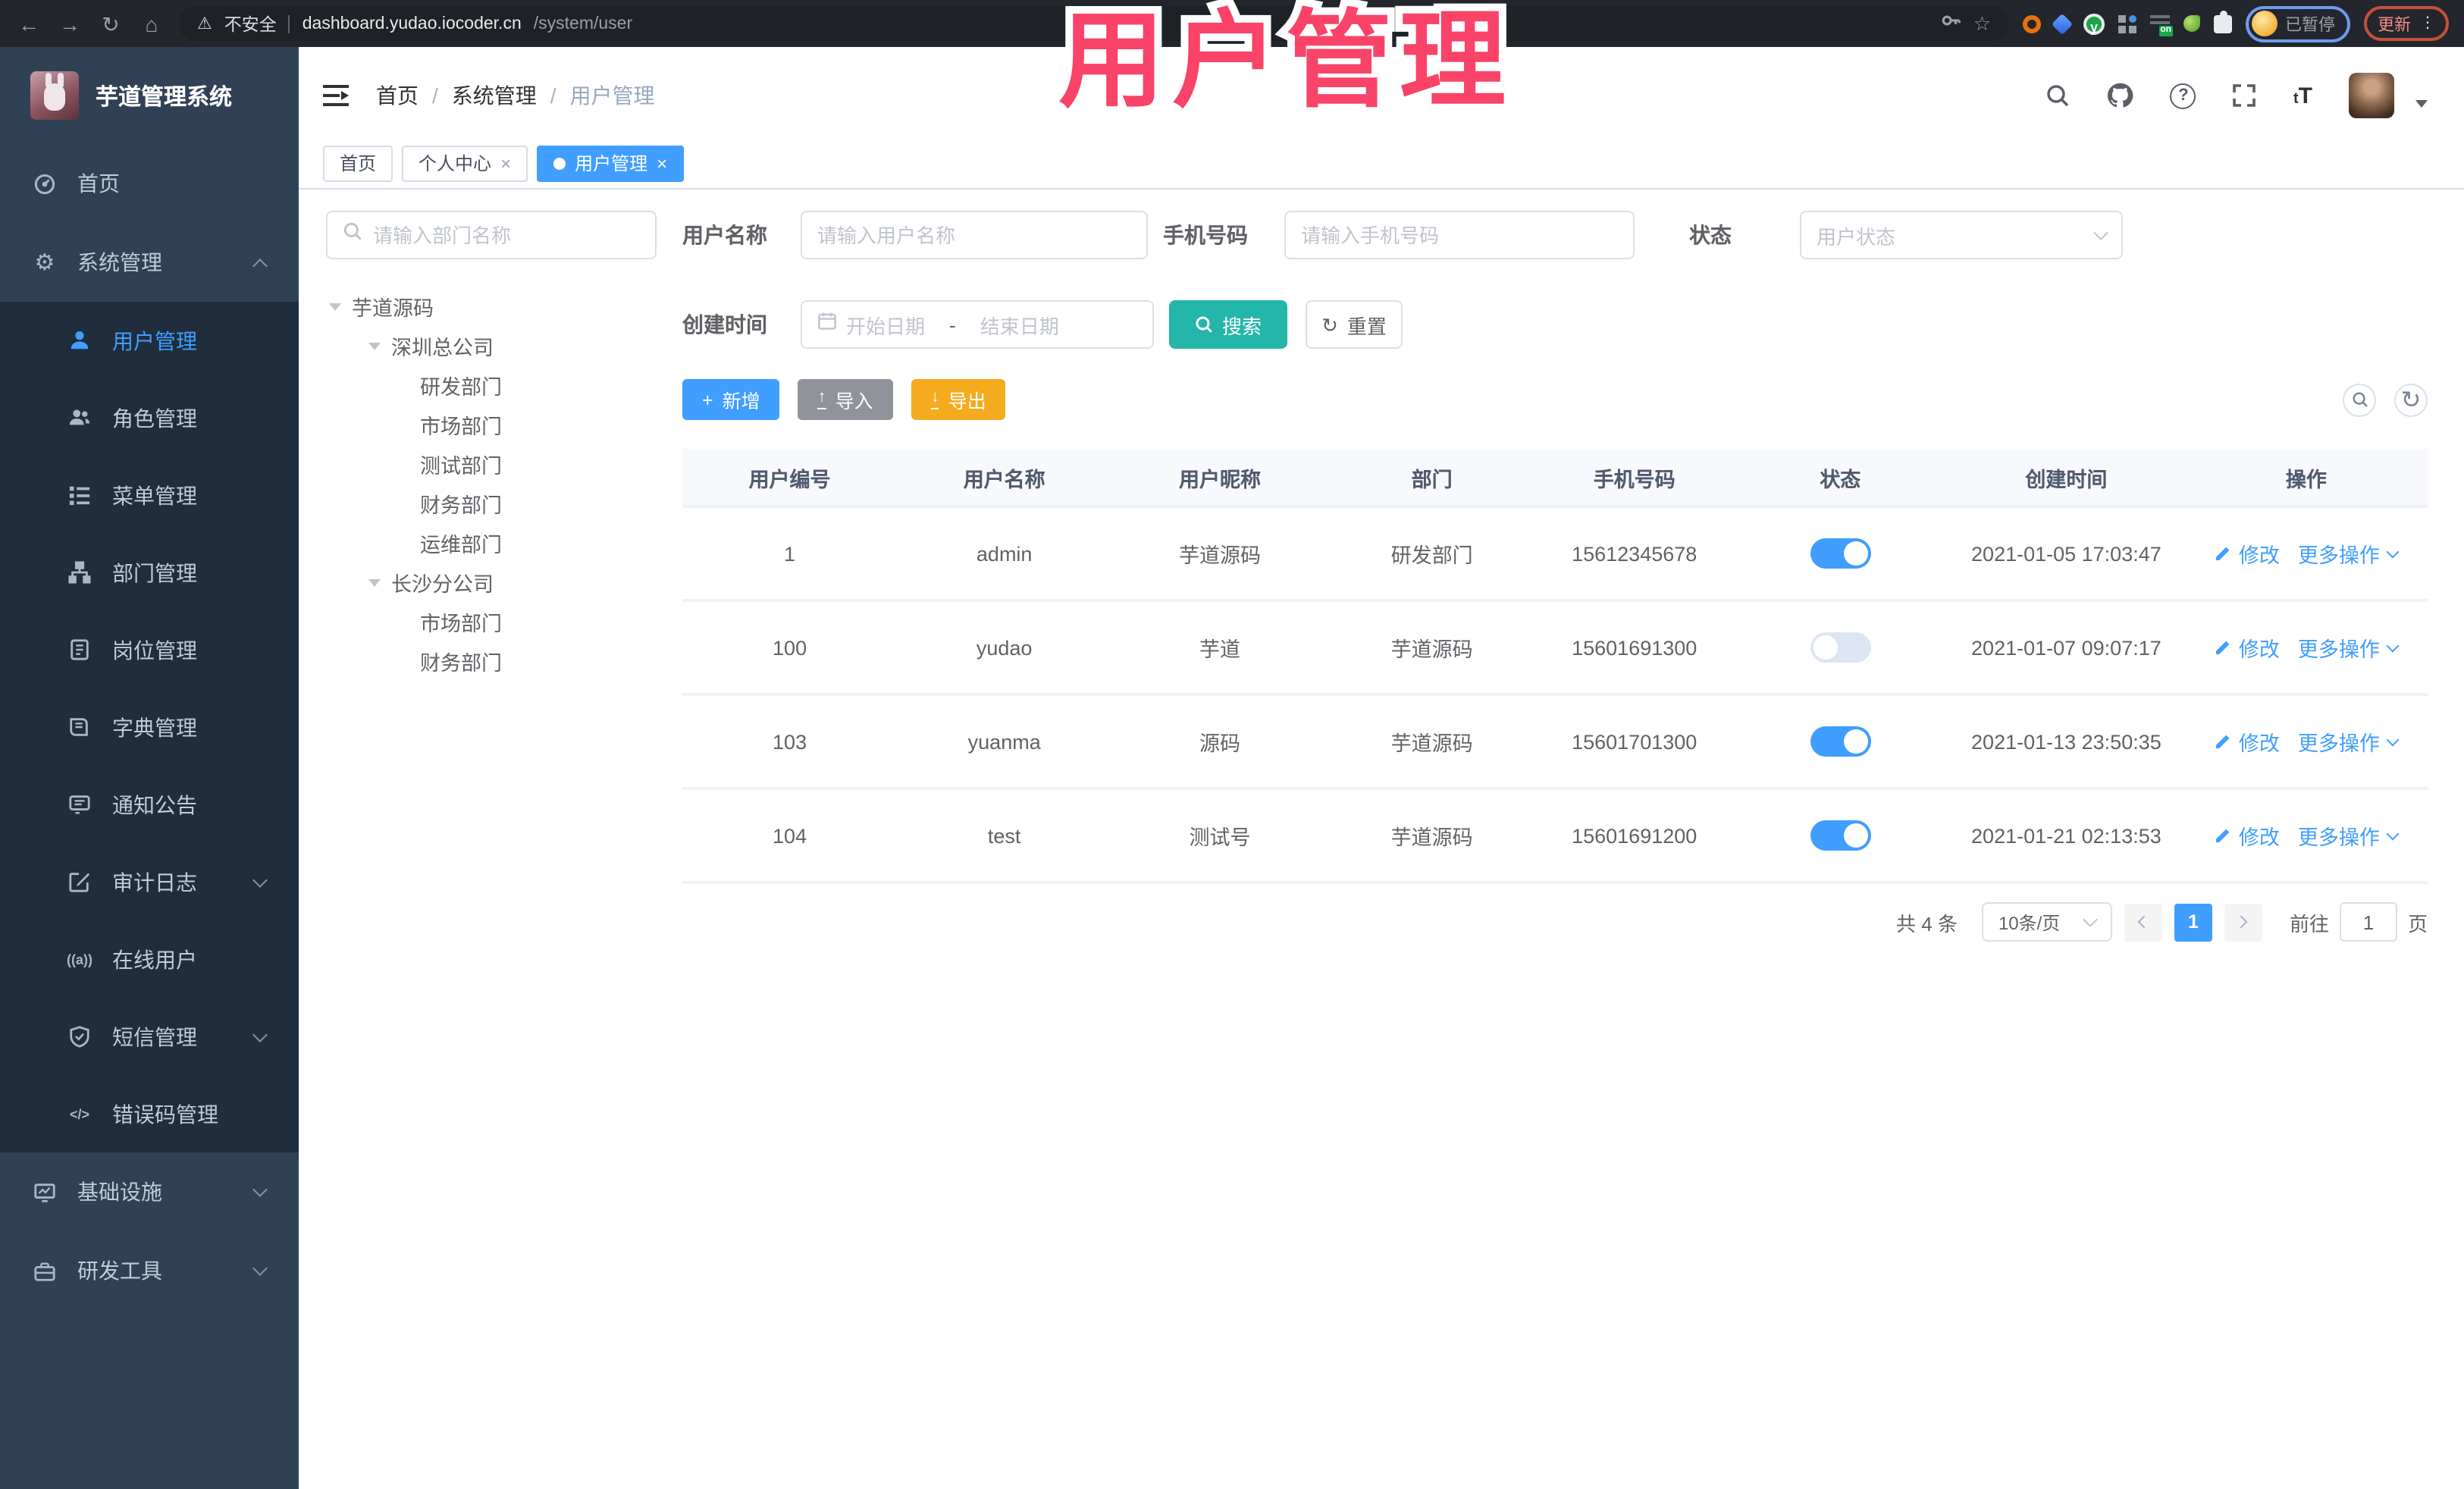 The height and width of the screenshot is (1489, 2464). Describe the element at coordinates (1355, 324) in the screenshot. I see `reset-button: ↻ 重置` at that location.